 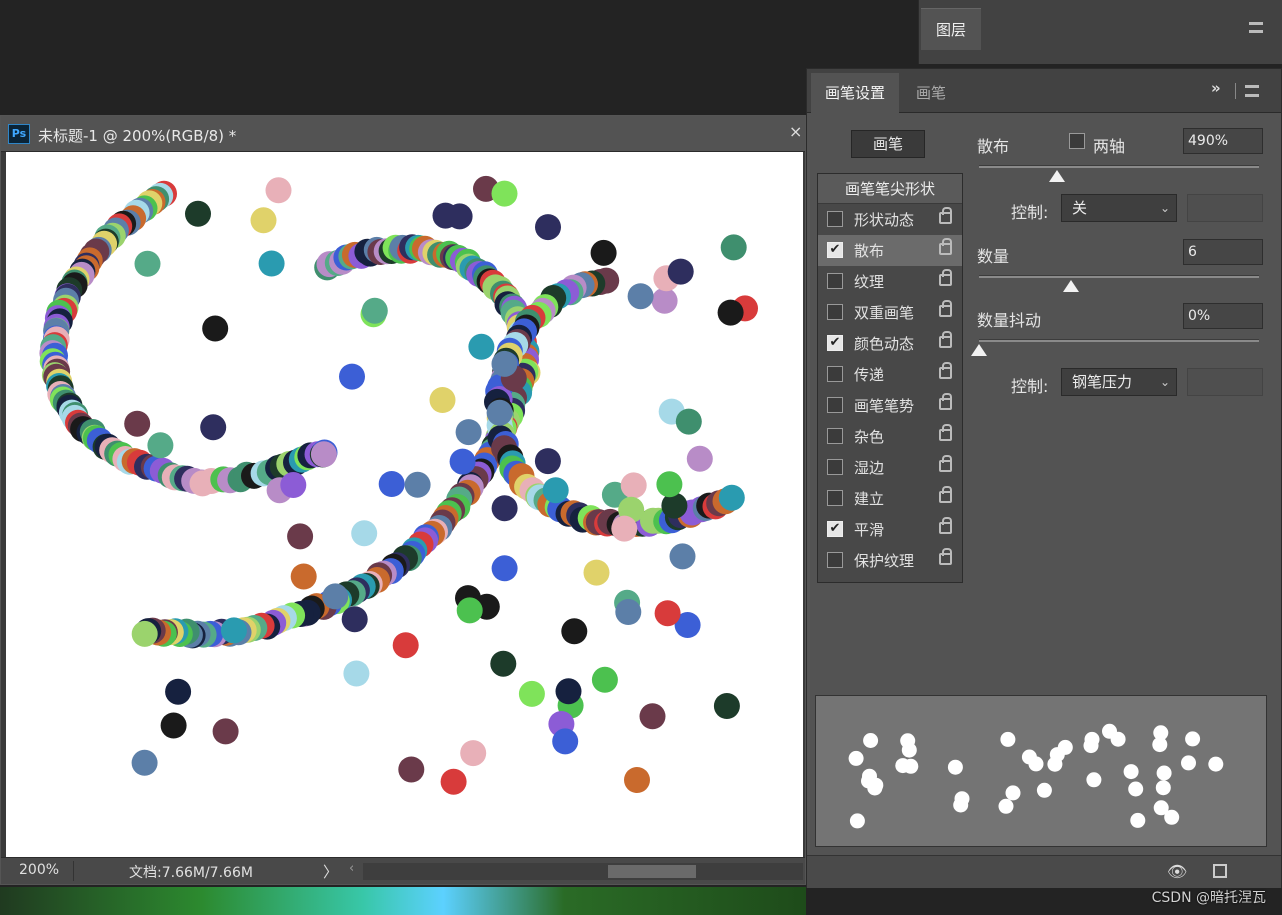 What do you see at coordinates (884, 406) in the screenshot?
I see `option-label: 画笔笔势` at bounding box center [884, 406].